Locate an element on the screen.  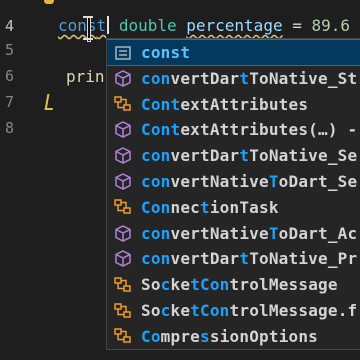
suggestion-label: ConnectionTask is located at coordinates (210, 207).